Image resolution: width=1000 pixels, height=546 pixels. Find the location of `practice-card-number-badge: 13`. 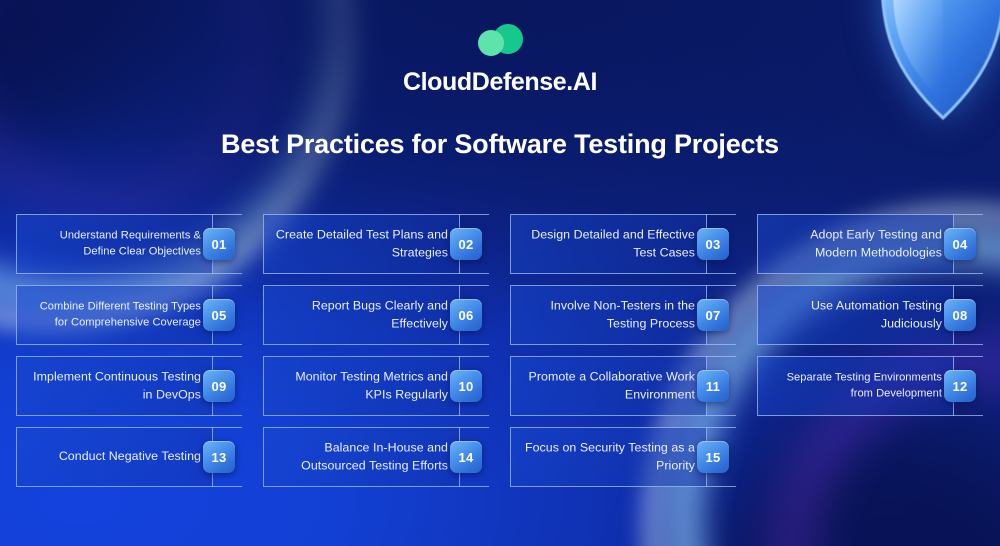

practice-card-number-badge: 13 is located at coordinates (219, 457).